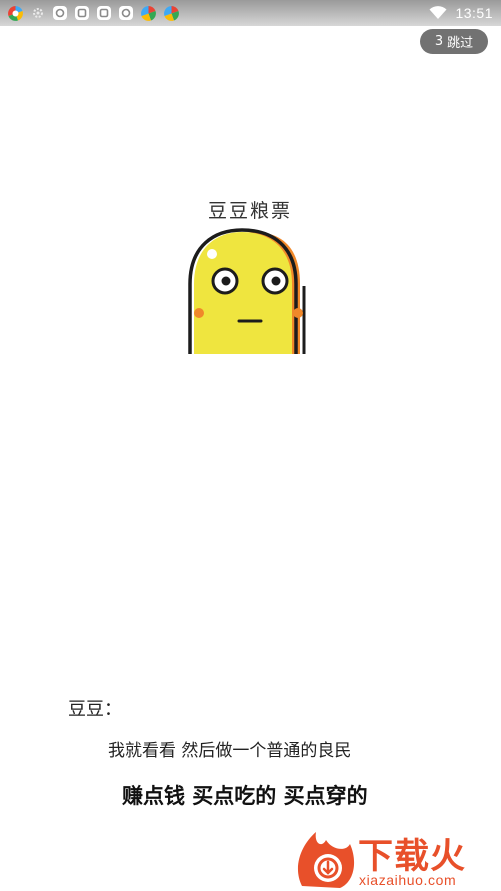 Image resolution: width=501 pixels, height=891 pixels. I want to click on dialogue-line-one: 我就看看 然后做一个普通的良民, so click(230, 751).